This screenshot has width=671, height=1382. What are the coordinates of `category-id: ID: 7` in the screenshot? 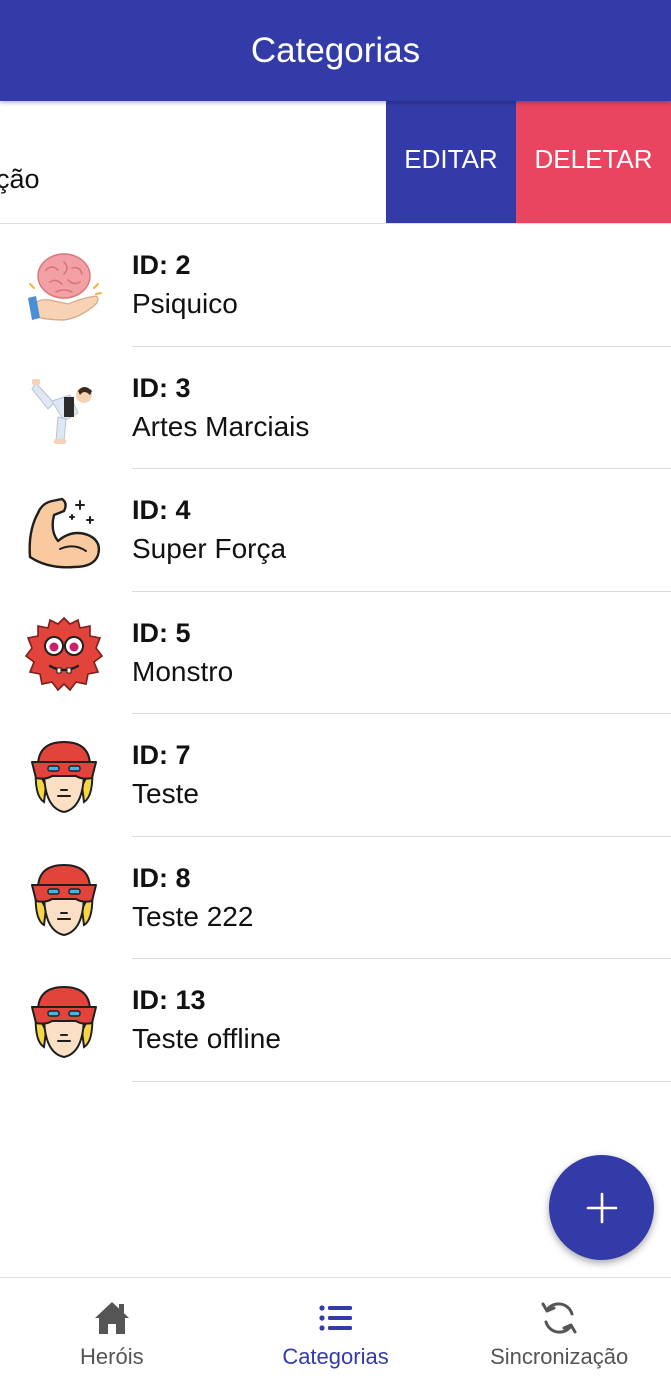 It's located at (161, 755).